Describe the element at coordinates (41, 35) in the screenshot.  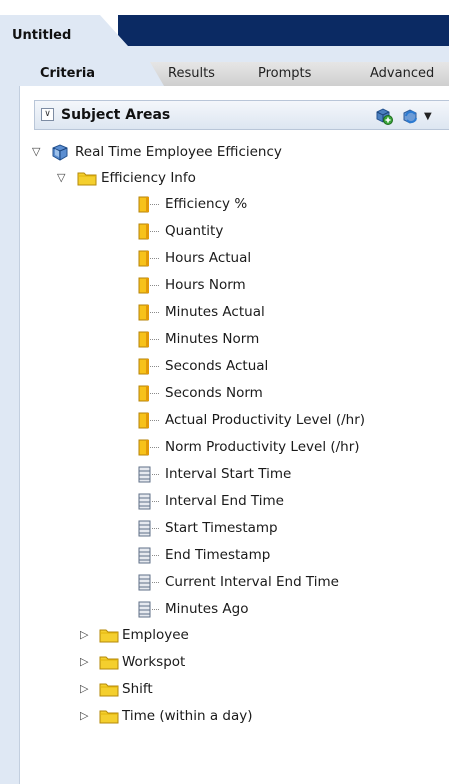
I see `document-tab-label: Untitled` at that location.